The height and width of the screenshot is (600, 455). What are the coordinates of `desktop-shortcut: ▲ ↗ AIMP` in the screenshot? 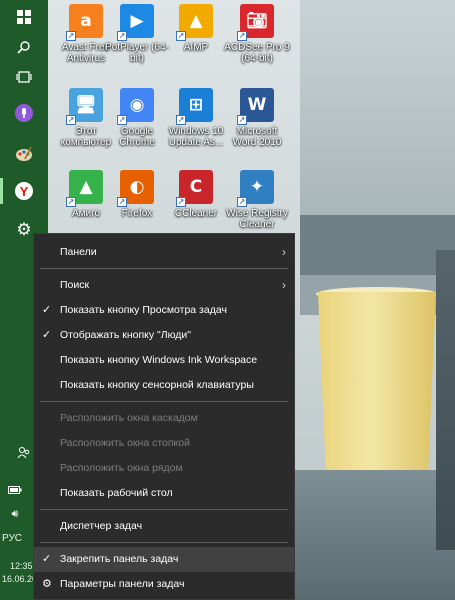 It's located at (196, 28).